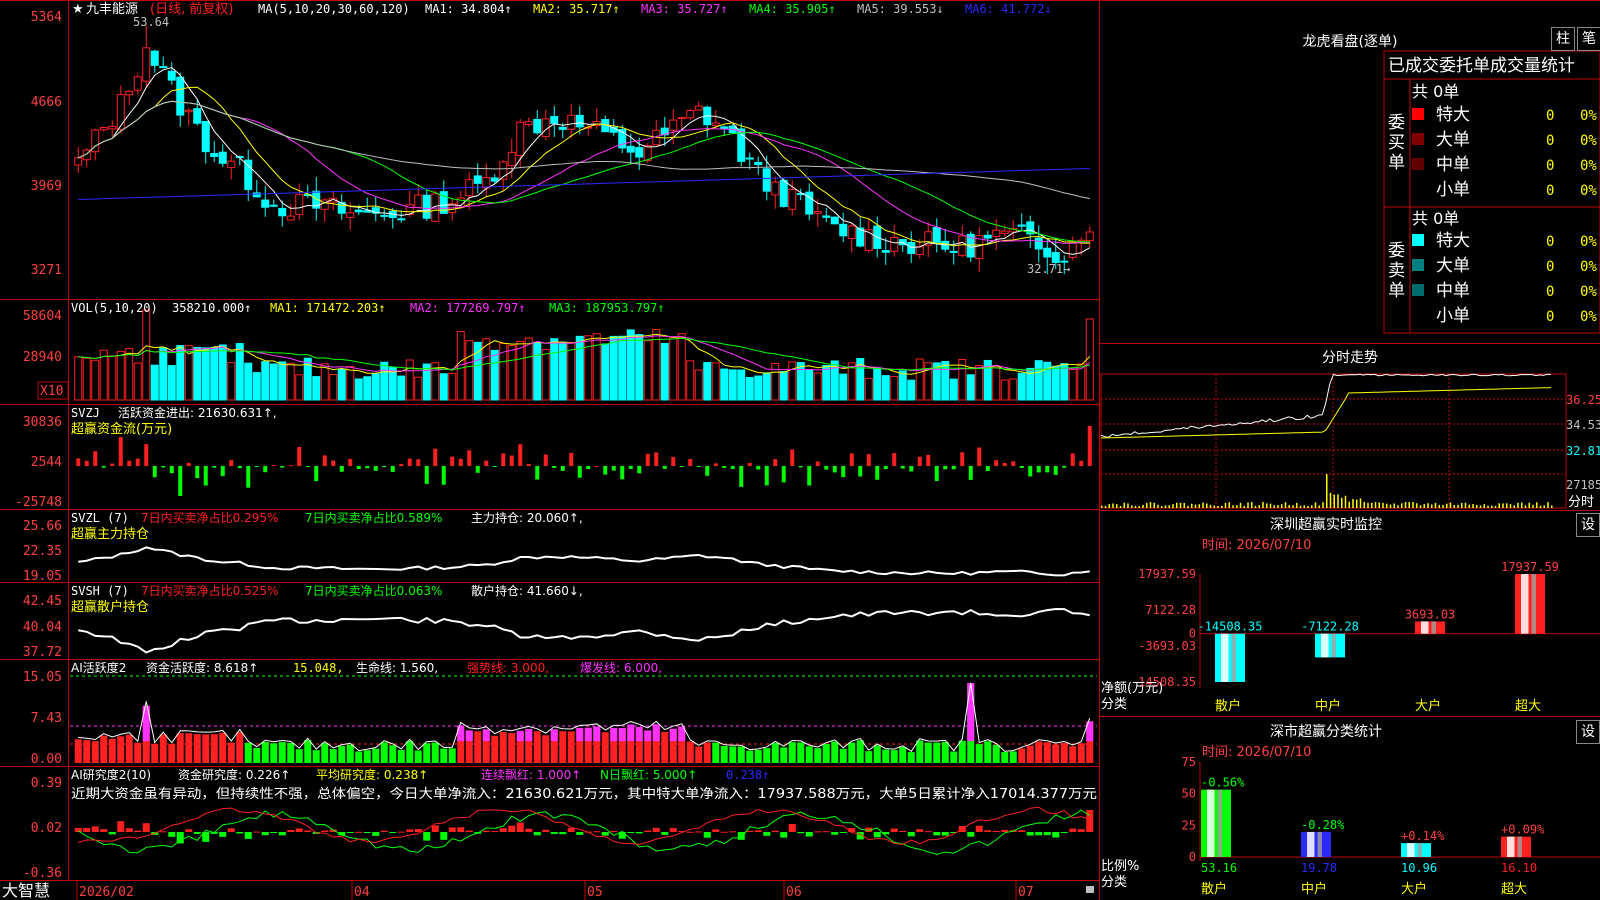 The image size is (1600, 900). Describe the element at coordinates (1396, 163) in the screenshot. I see `buy-side-3: 单` at that location.